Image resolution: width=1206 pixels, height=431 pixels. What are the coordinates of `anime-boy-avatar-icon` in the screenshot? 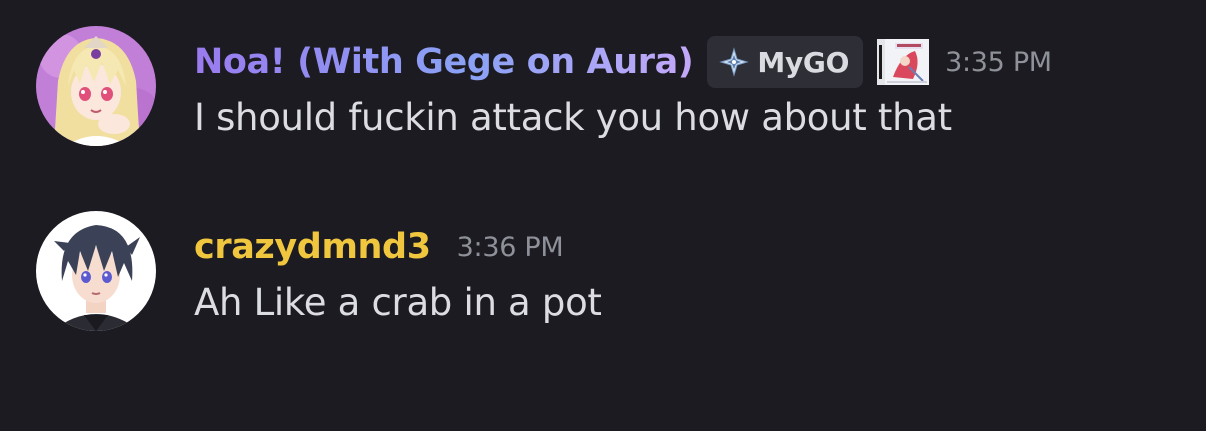 It's located at (96, 271).